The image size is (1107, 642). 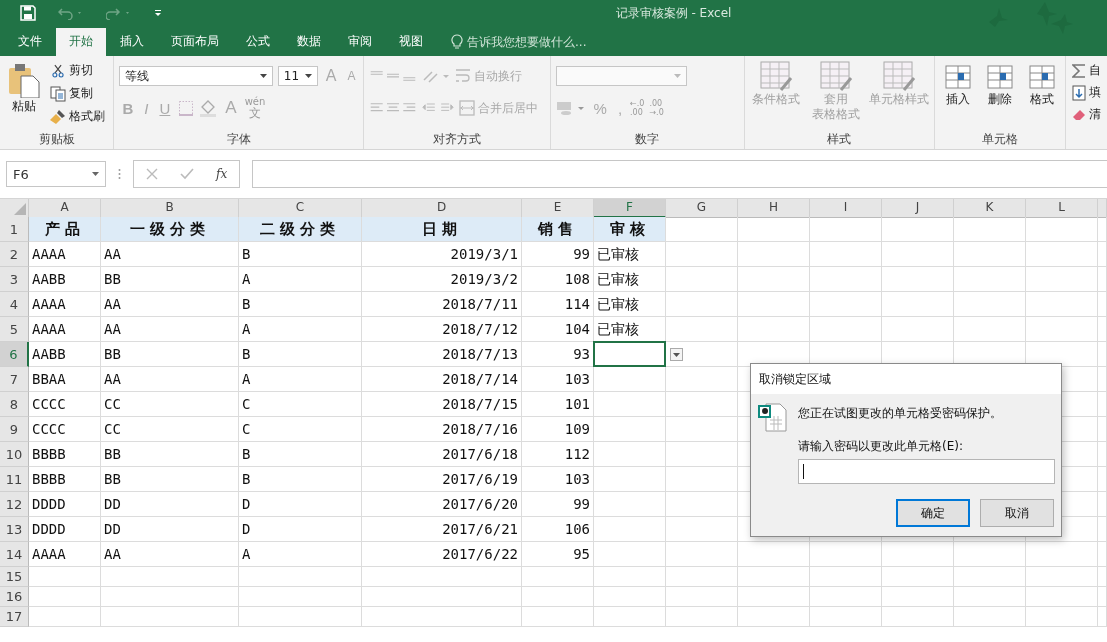 I want to click on row-header: 8, so click(x=14, y=404).